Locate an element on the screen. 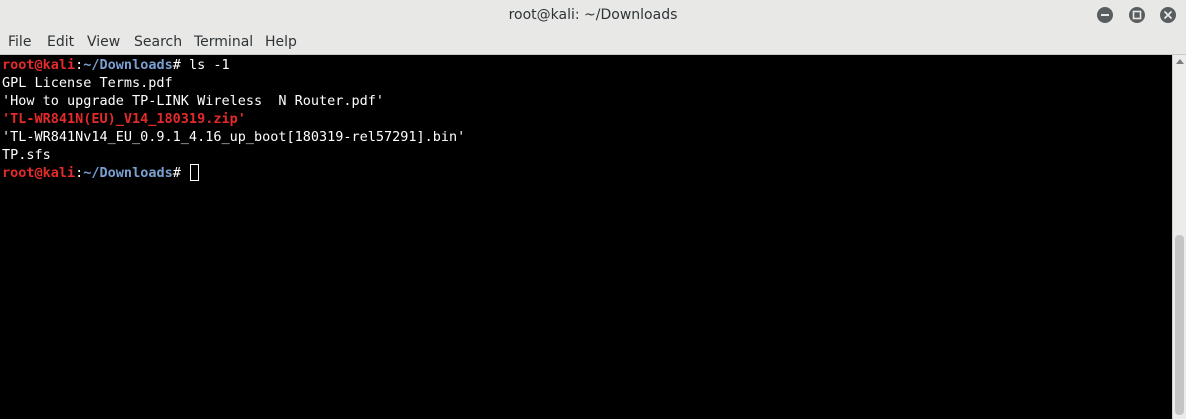 The image size is (1186, 419). window-title: root@kali: ~/Downloads is located at coordinates (593, 15).